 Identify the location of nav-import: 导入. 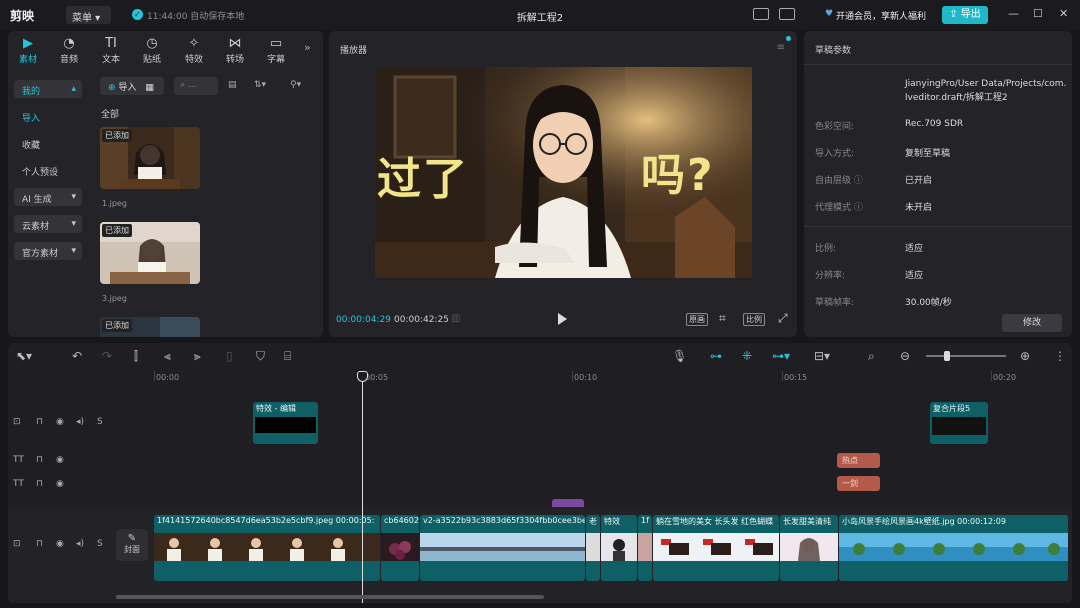
(48, 116).